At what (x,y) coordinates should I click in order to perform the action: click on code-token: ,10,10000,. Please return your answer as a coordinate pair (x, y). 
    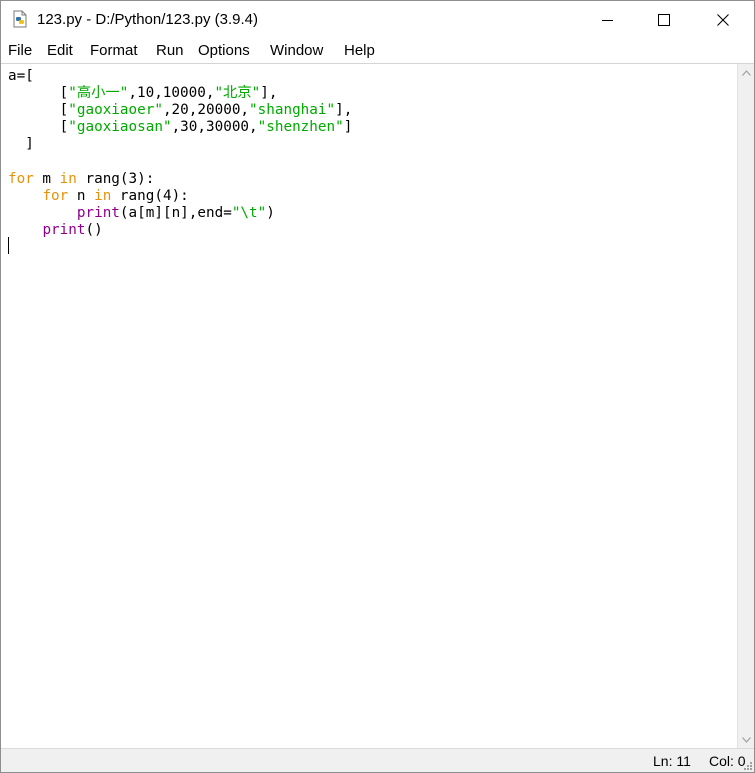
    Looking at the image, I should click on (171, 93).